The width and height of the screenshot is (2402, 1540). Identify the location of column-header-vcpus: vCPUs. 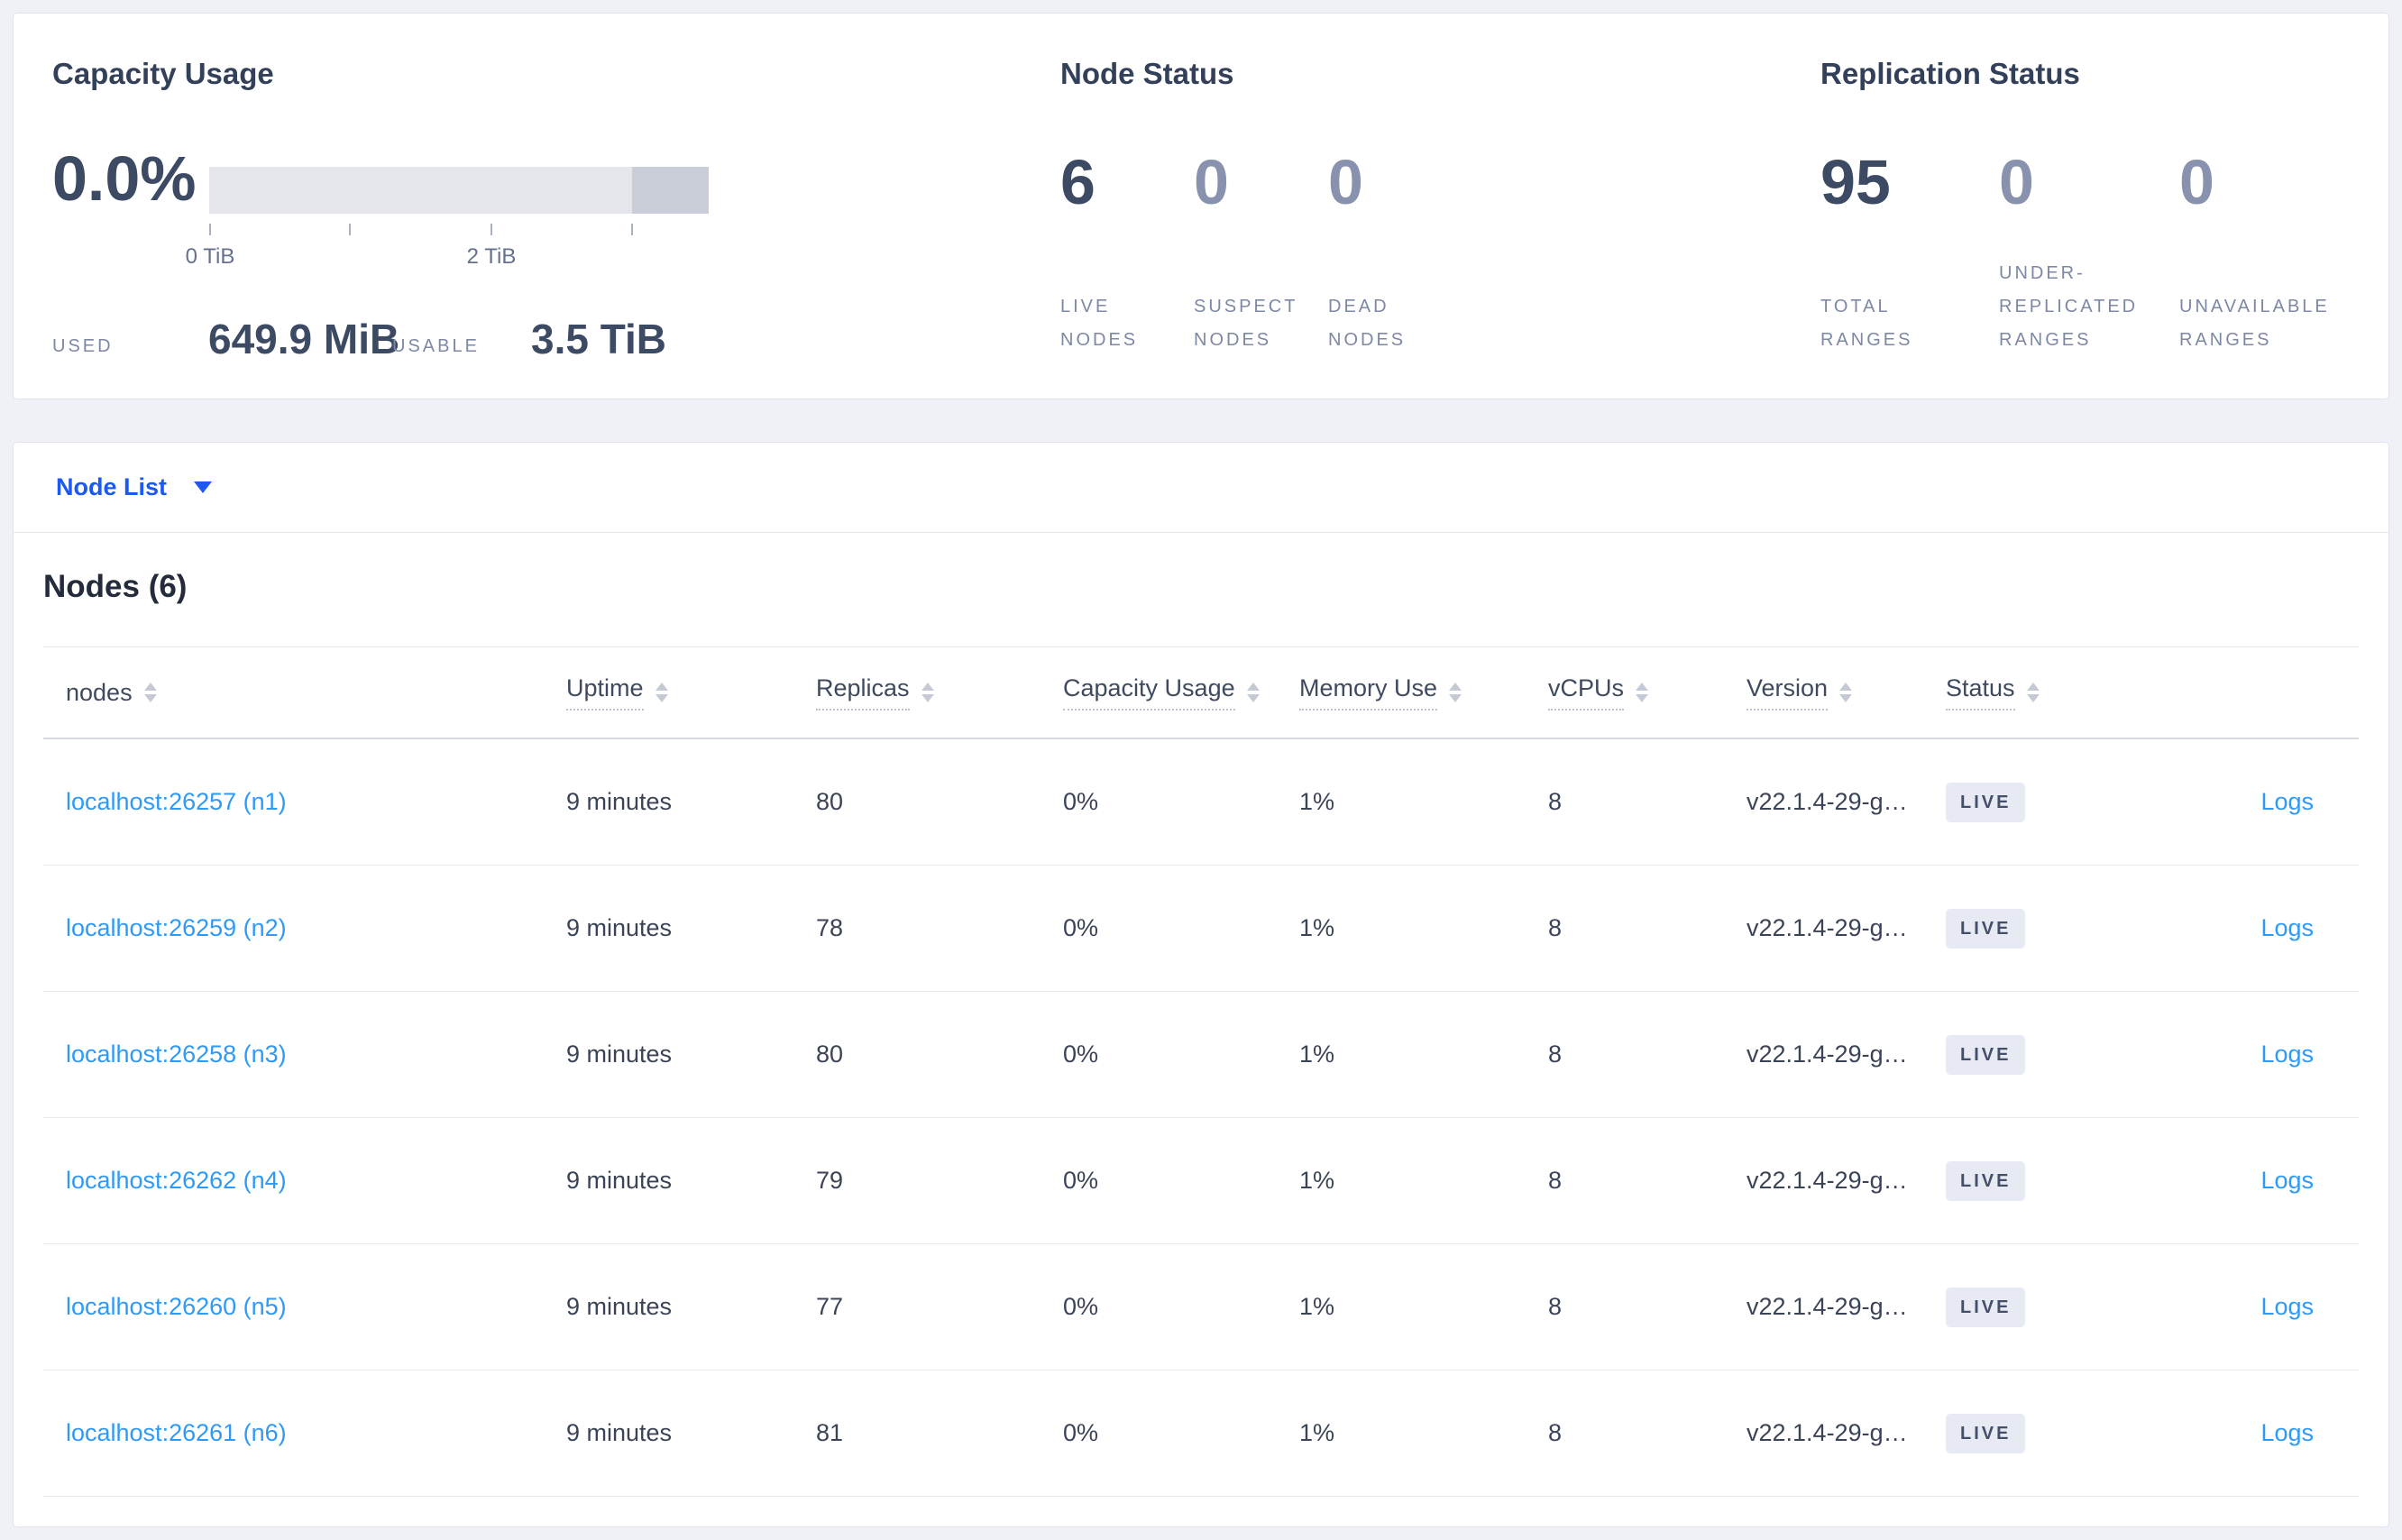
(1647, 692).